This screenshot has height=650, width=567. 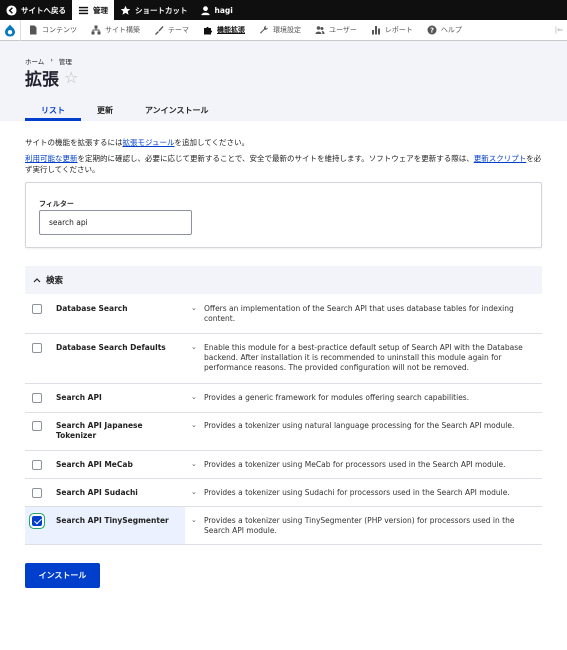 What do you see at coordinates (500, 158) in the screenshot?
I see `update-script-link: 更新スクリプト` at bounding box center [500, 158].